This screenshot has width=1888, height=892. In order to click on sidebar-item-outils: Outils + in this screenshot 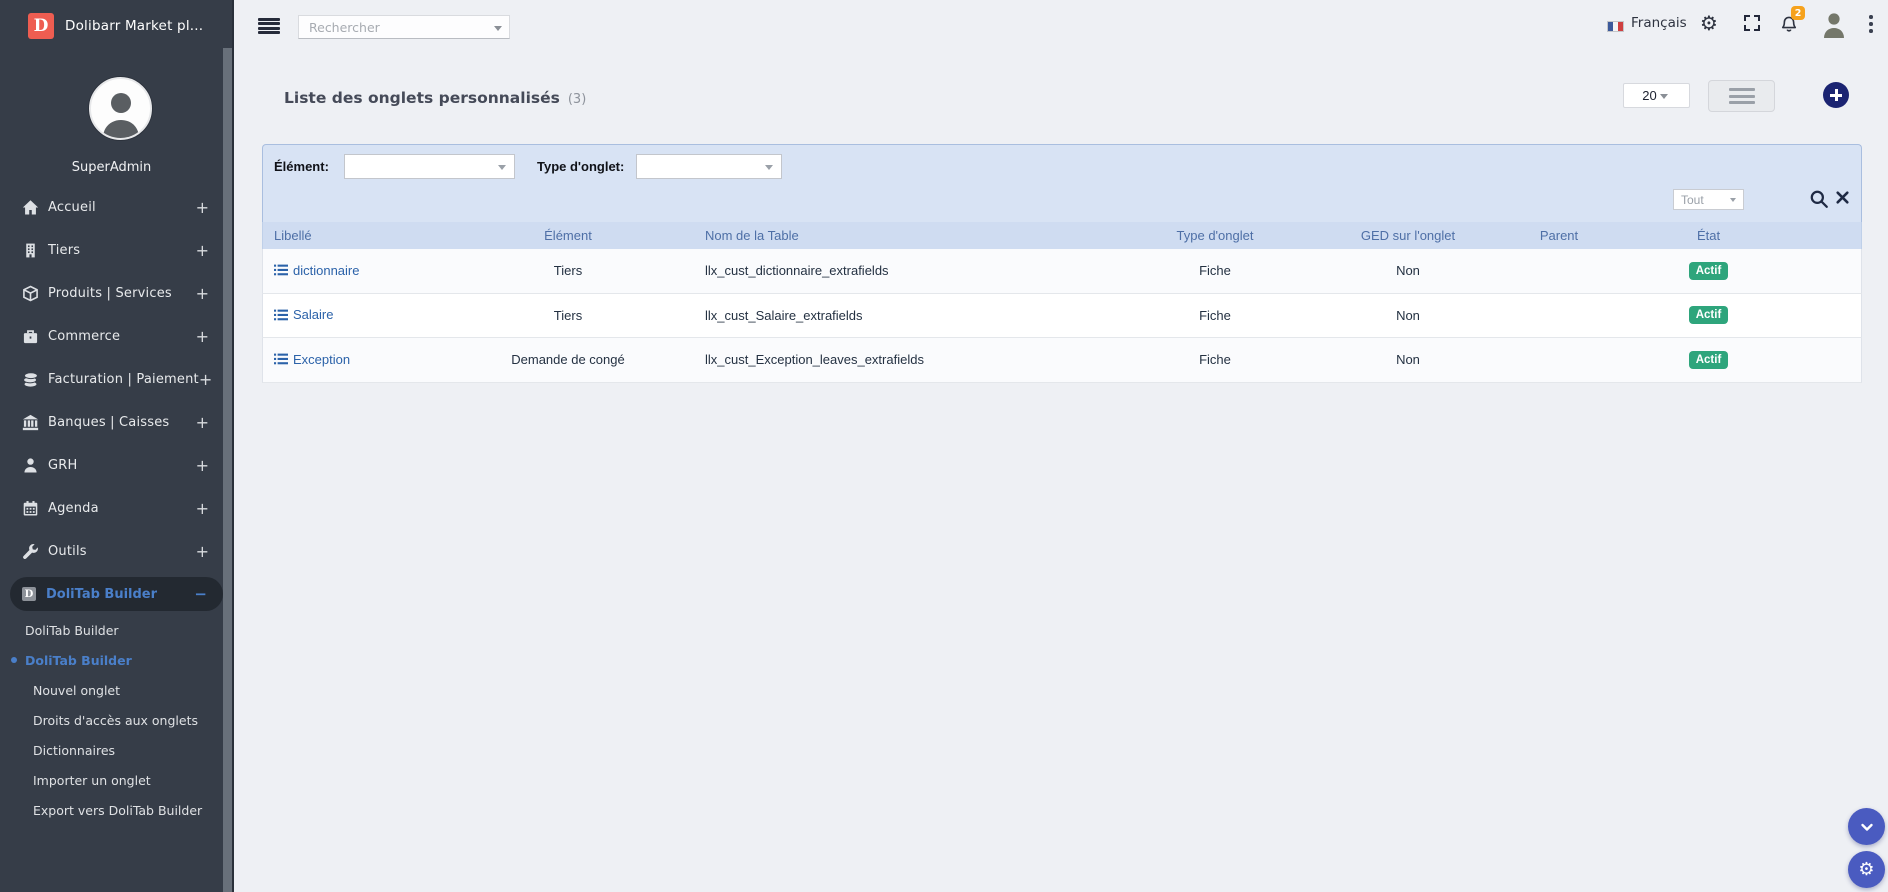, I will do `click(111, 551)`.